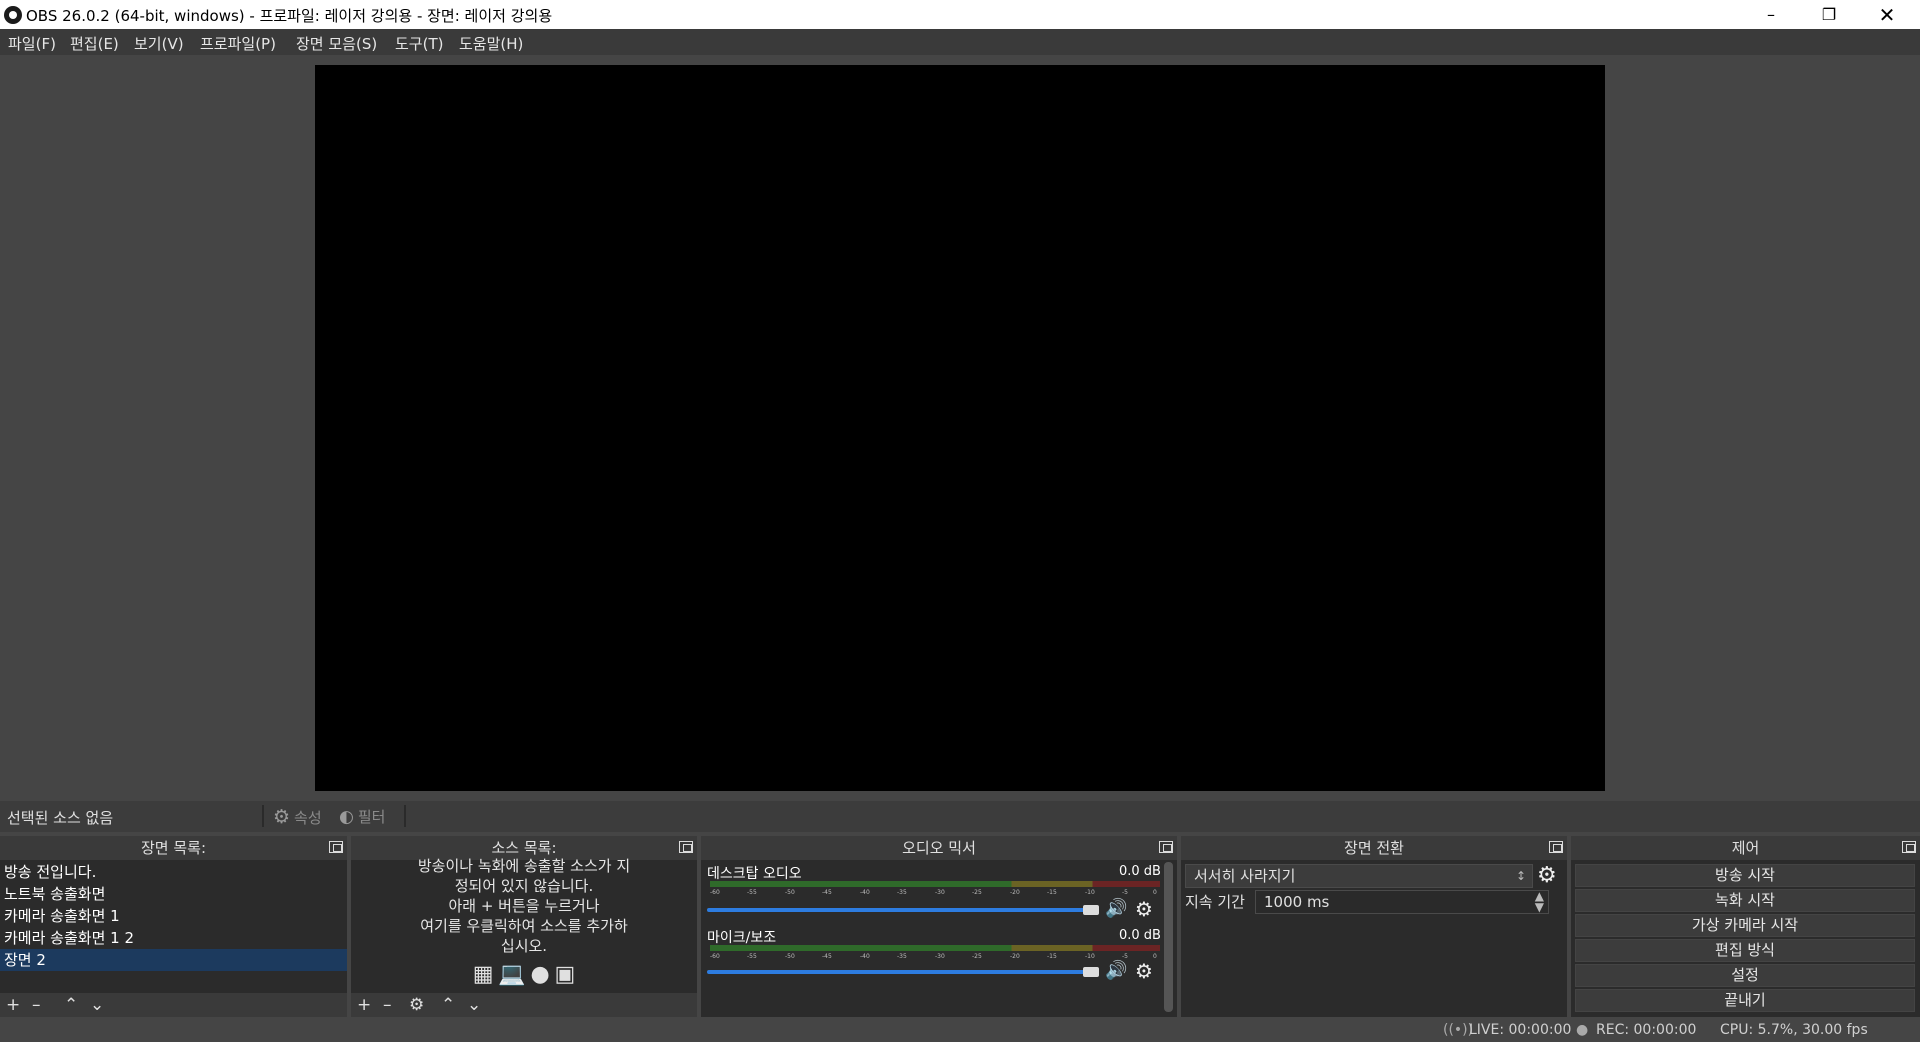 This screenshot has height=1042, width=1920. What do you see at coordinates (173, 848) in the screenshot?
I see `scenes-dock-title: 장면 목록:` at bounding box center [173, 848].